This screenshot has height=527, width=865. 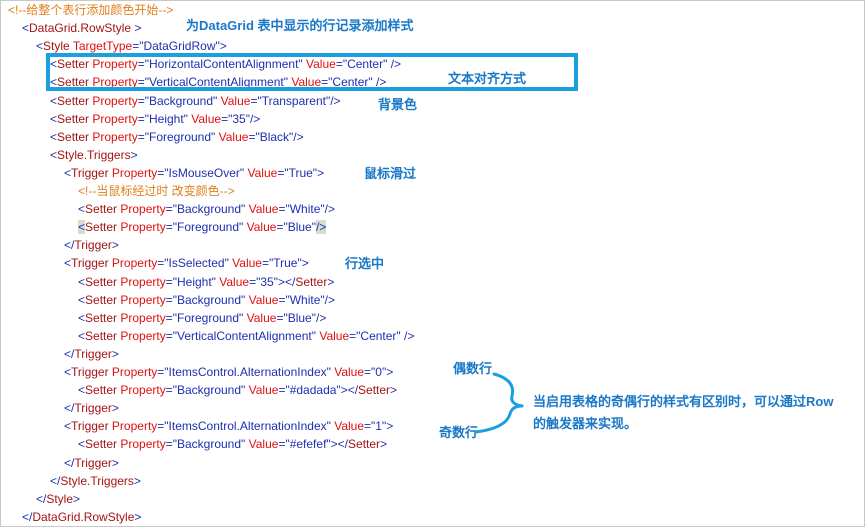 I want to click on brace-upper-arm, so click(x=508, y=390).